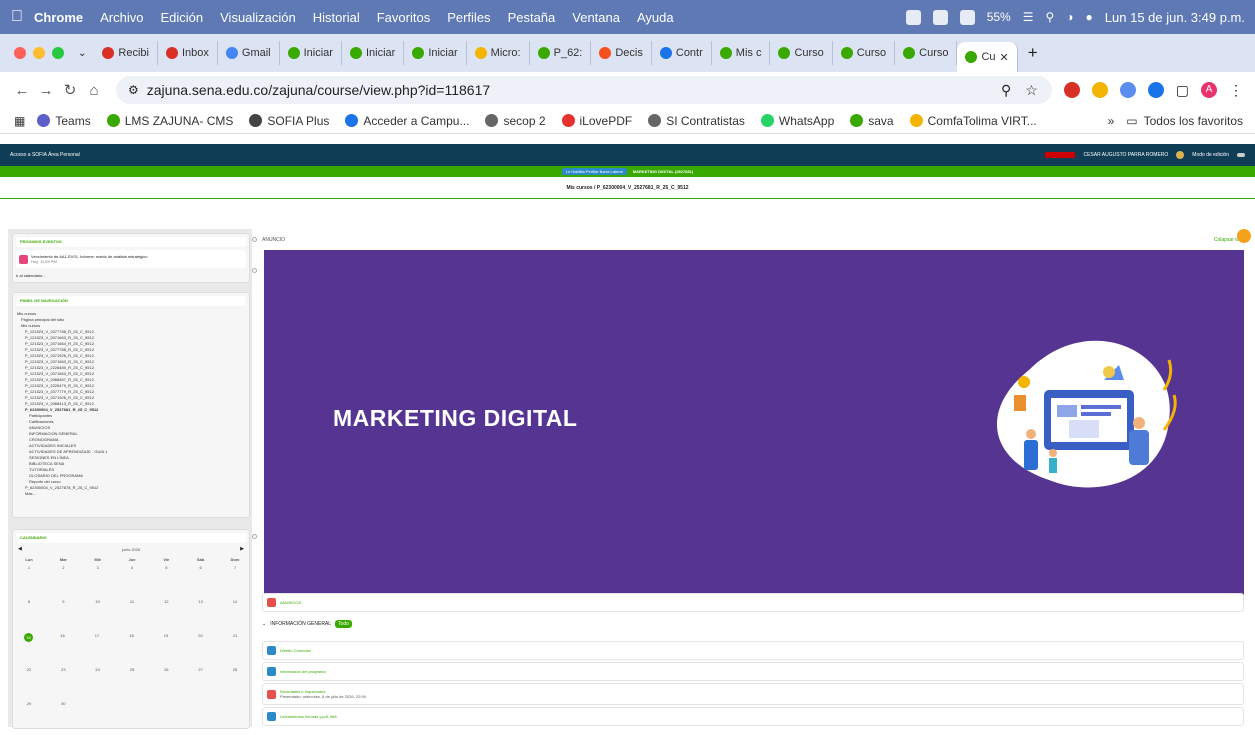 Image resolution: width=1255 pixels, height=735 pixels. I want to click on calendar-day: 19, so click(166, 635).